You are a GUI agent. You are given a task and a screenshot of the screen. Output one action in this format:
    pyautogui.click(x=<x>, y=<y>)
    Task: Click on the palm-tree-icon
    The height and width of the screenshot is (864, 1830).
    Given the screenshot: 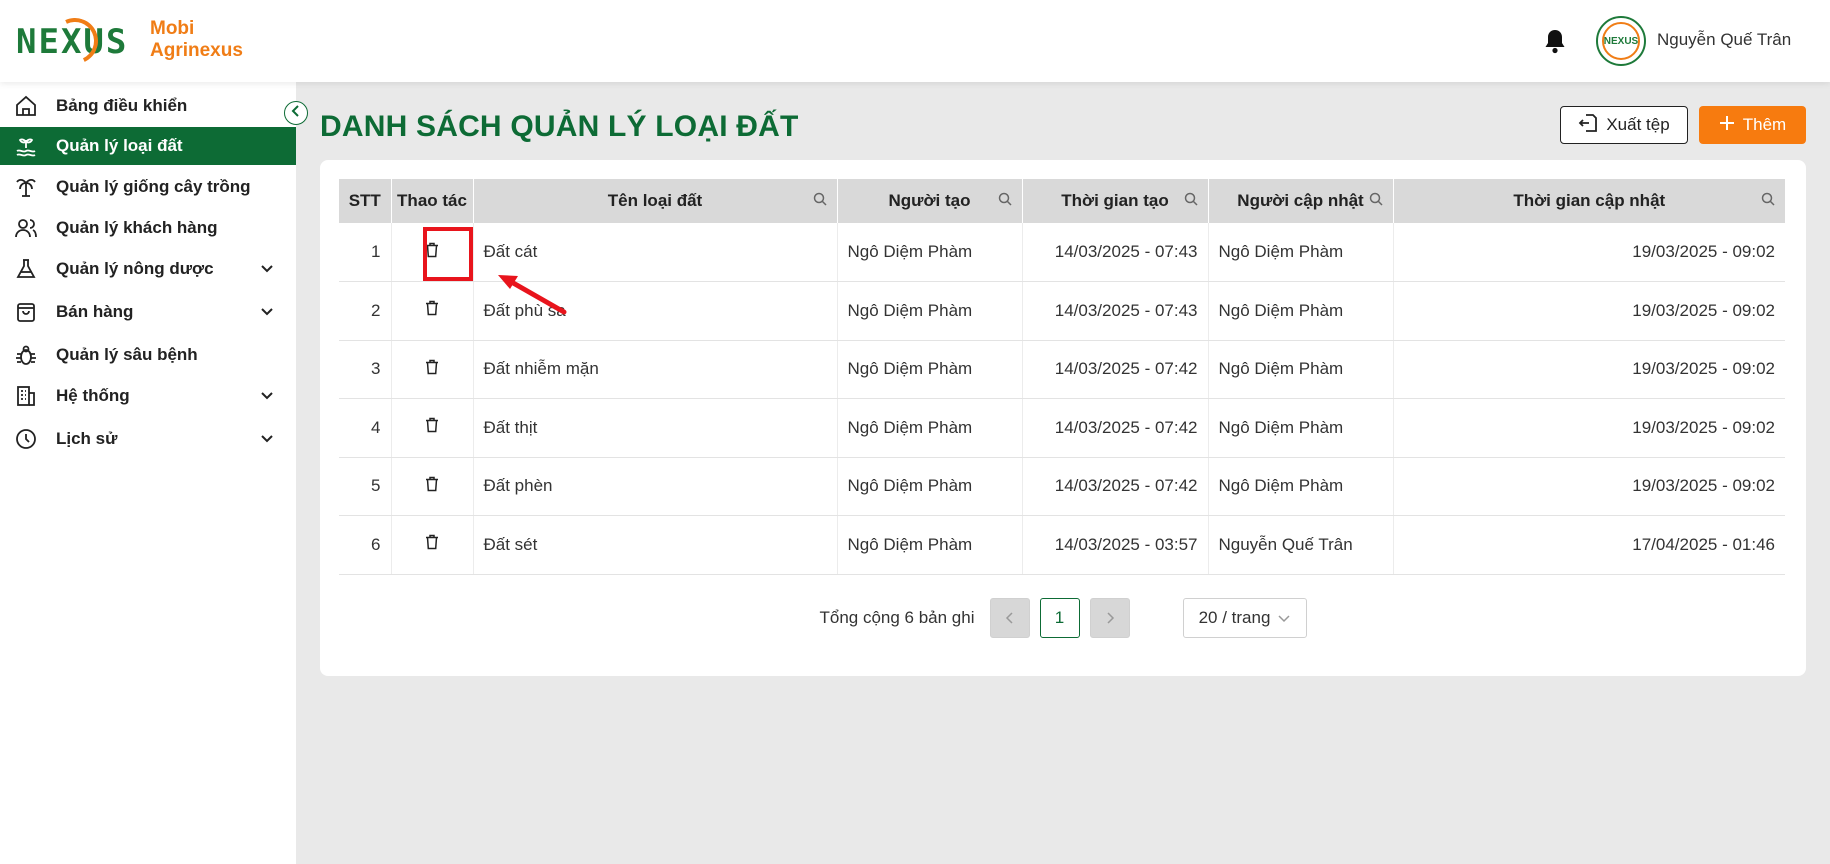 What is the action you would take?
    pyautogui.click(x=26, y=187)
    